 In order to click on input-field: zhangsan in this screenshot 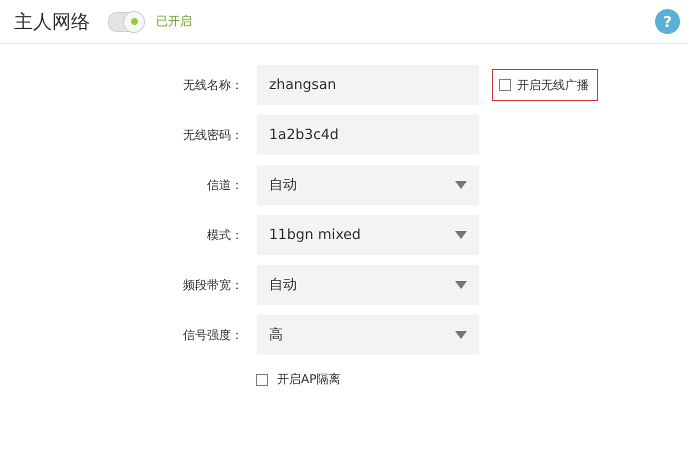, I will do `click(368, 85)`.